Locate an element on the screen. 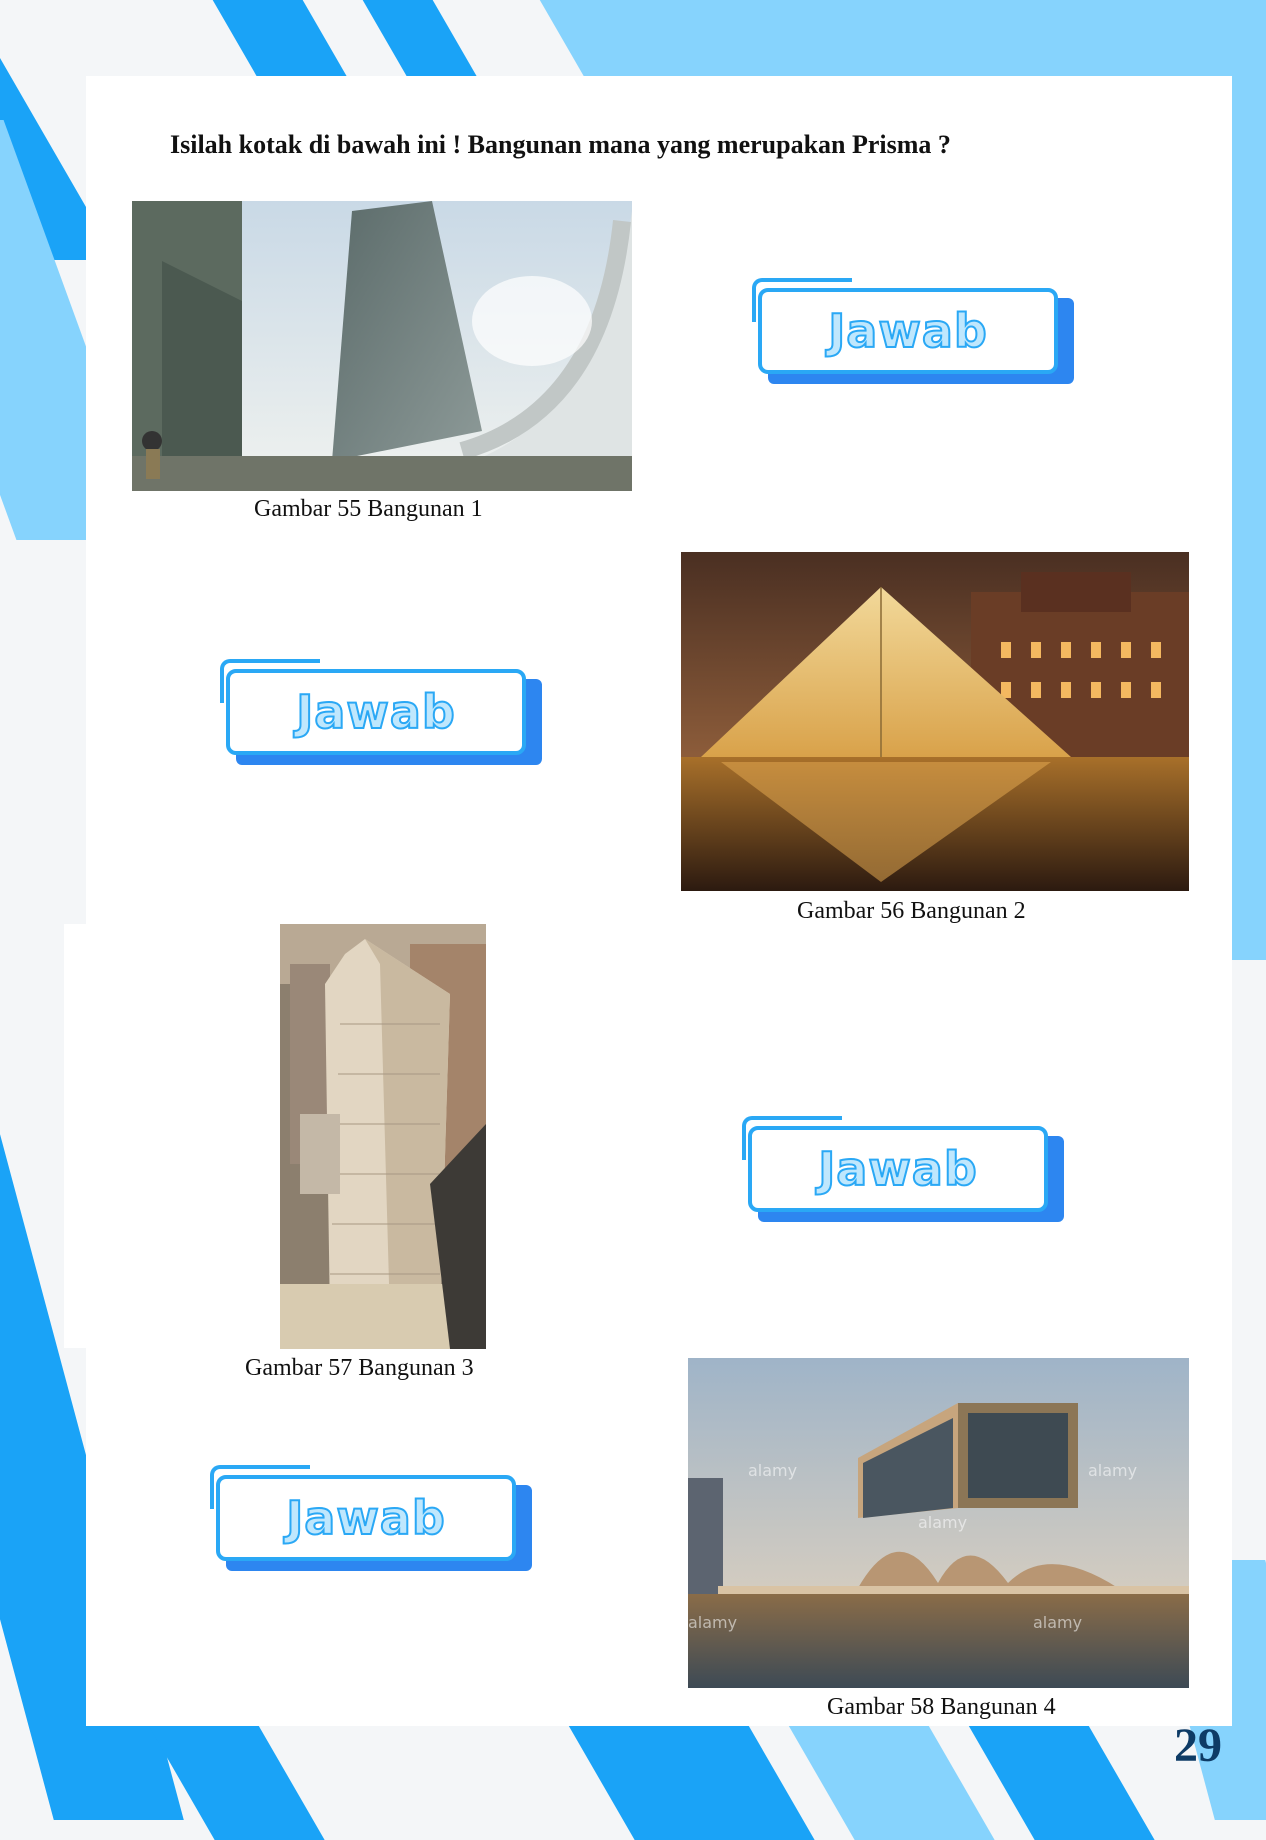  jawab-button-2: Jawab is located at coordinates (381, 713).